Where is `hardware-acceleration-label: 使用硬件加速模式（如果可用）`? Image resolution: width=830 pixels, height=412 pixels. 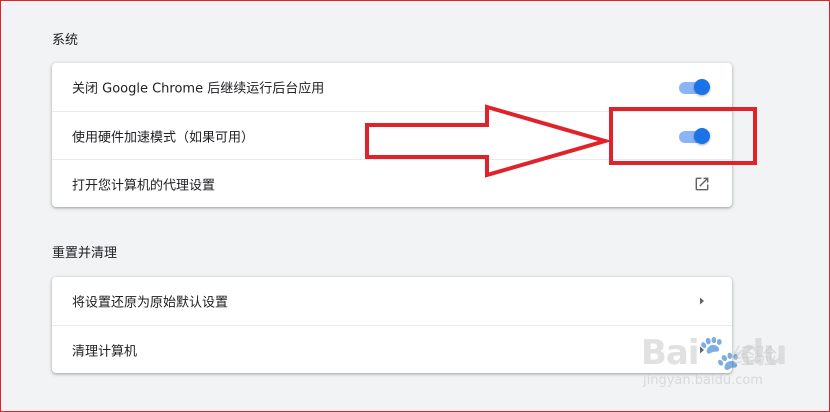
hardware-acceleration-label: 使用硬件加速模式（如果可用） is located at coordinates (163, 137).